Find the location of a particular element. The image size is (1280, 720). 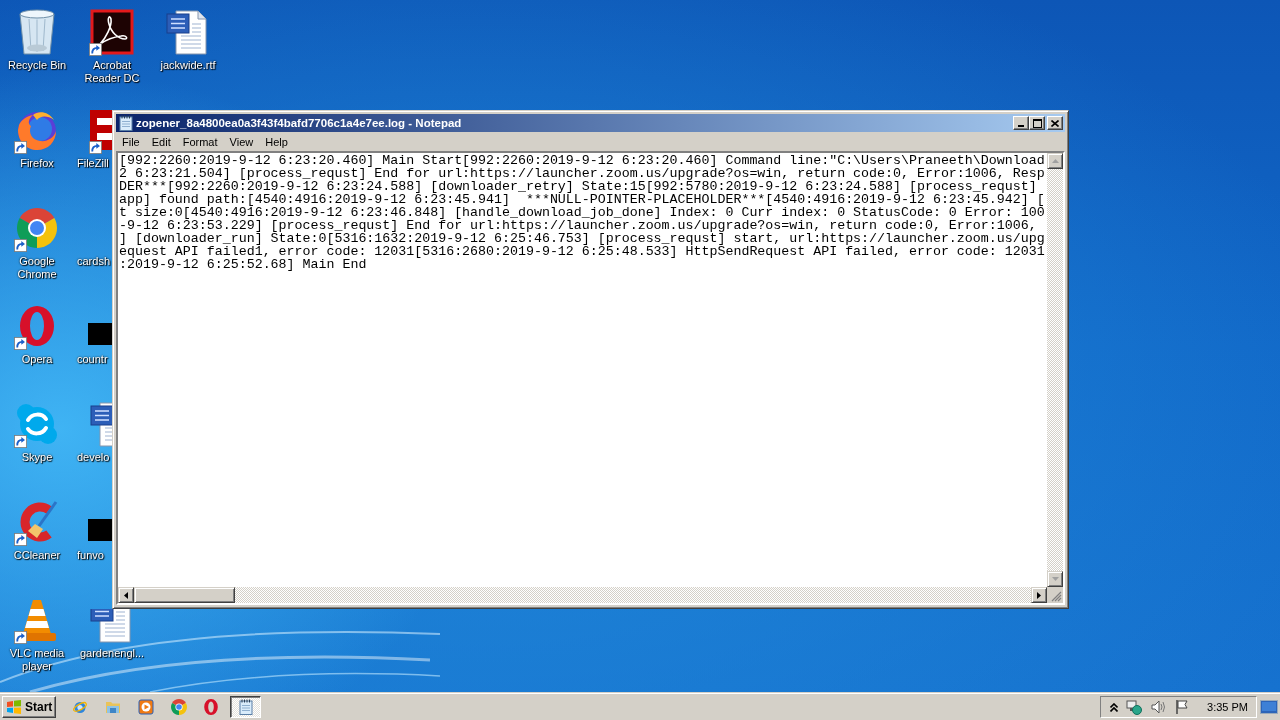

flag-icon is located at coordinates (1182, 707).